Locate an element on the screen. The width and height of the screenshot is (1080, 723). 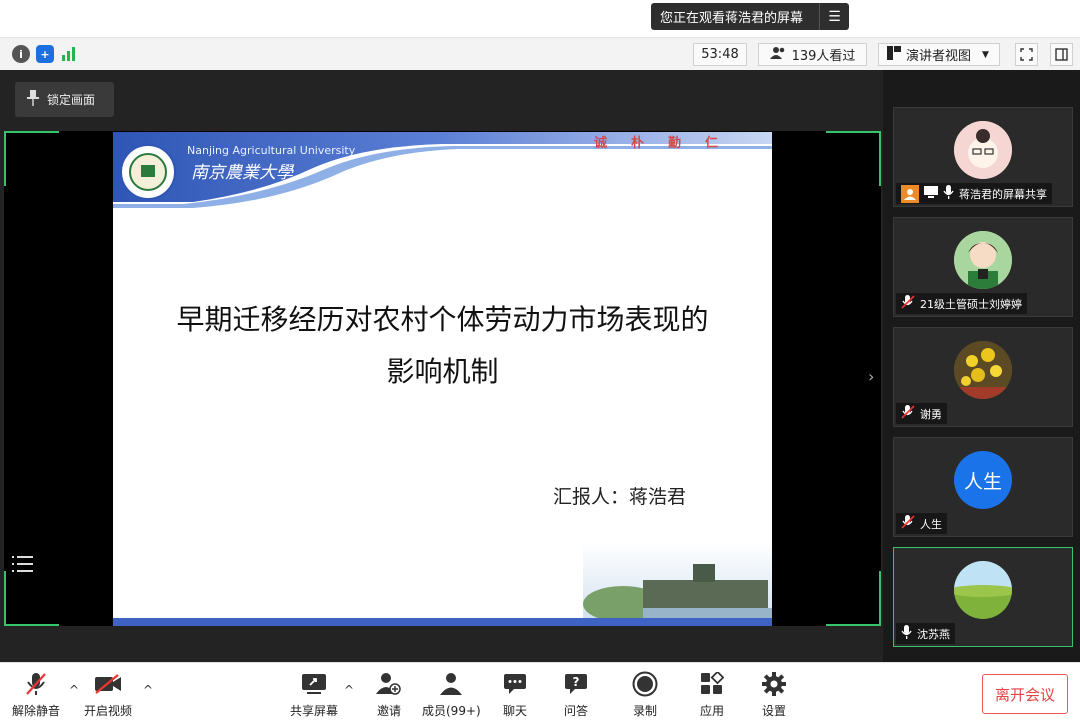
collapse-panel-arrow-icon: › is located at coordinates (871, 376).